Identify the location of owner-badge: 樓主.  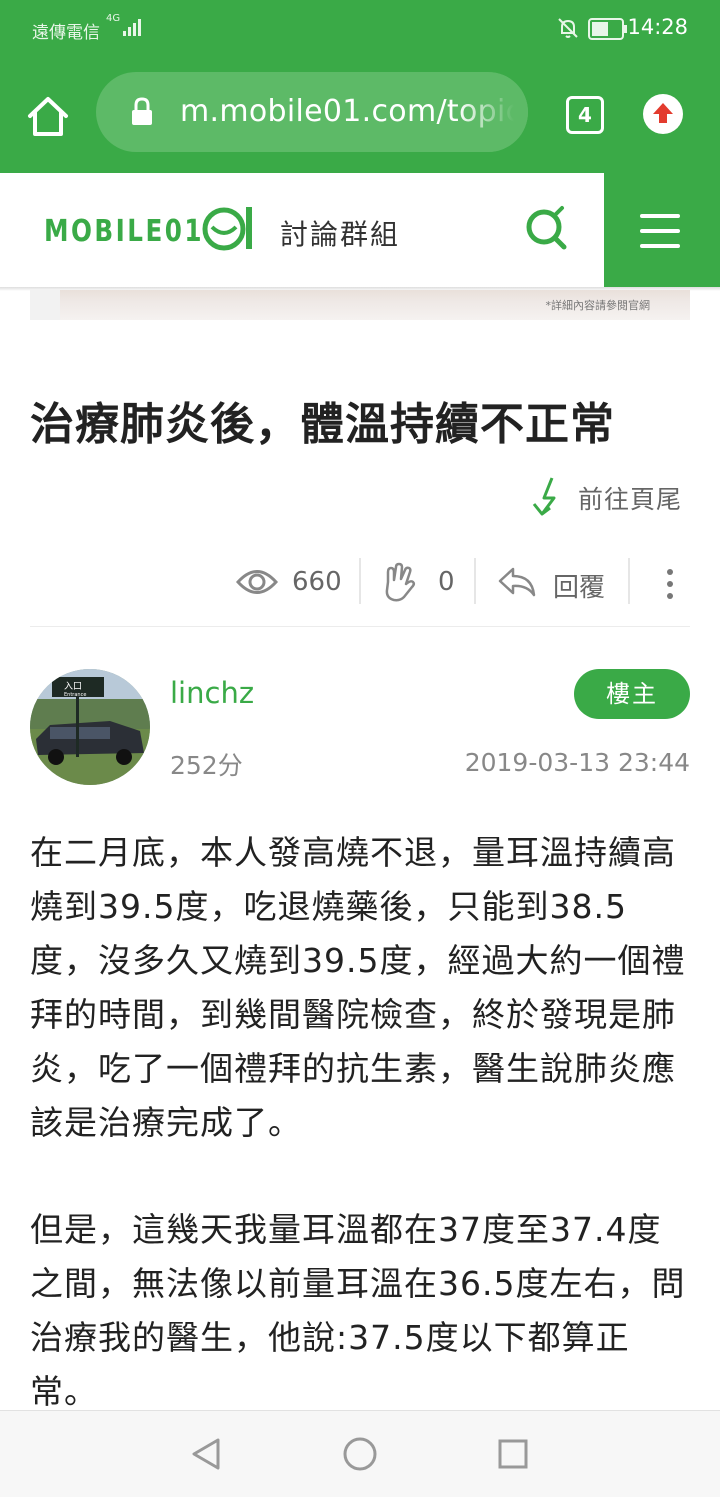
(632, 694).